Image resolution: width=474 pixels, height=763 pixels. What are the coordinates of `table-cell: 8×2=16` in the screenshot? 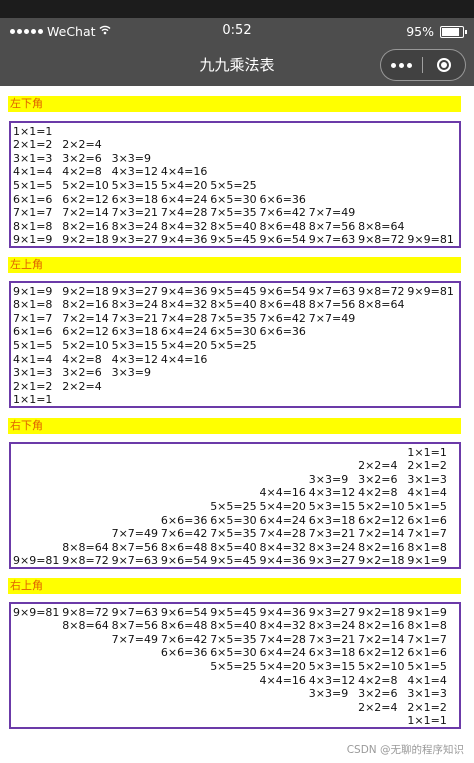 It's located at (85, 226).